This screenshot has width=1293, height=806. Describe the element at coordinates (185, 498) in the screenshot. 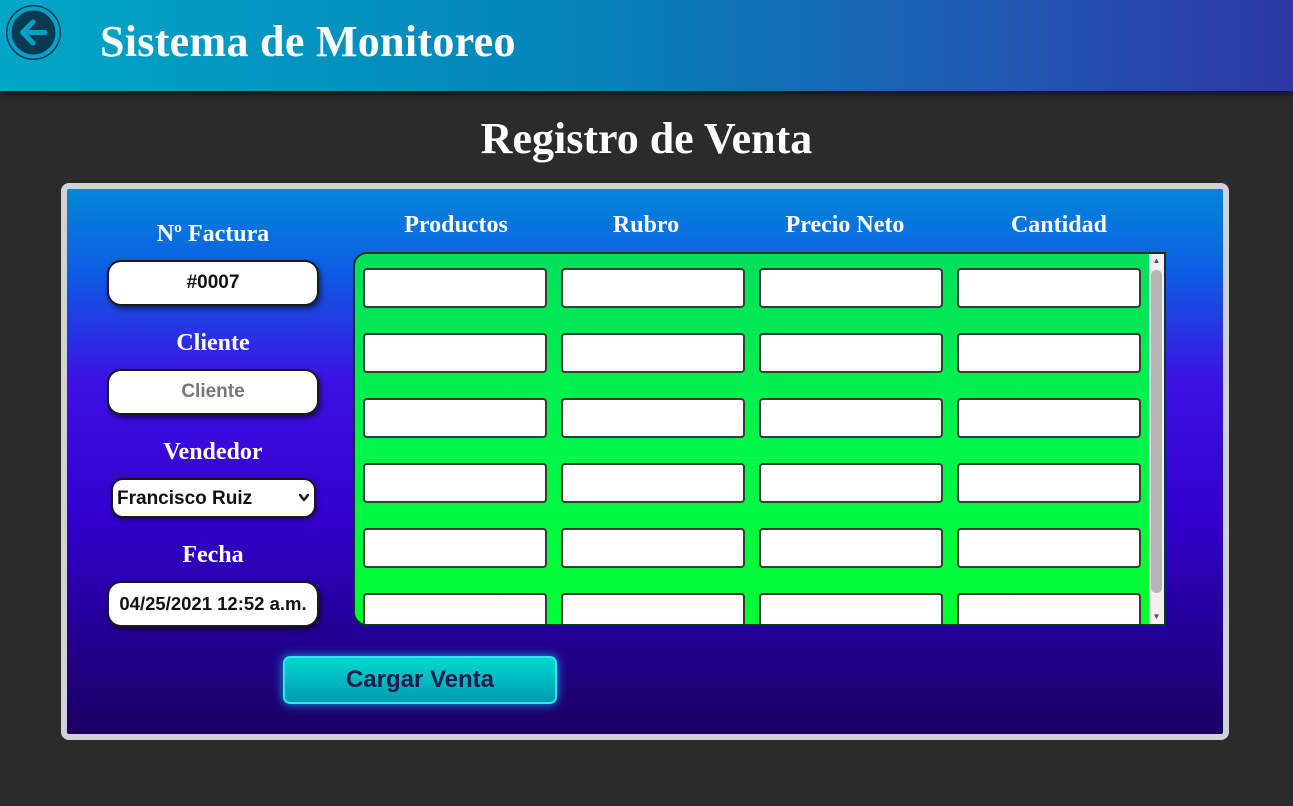

I see `vendedor-selected: Francisco Ruiz` at that location.